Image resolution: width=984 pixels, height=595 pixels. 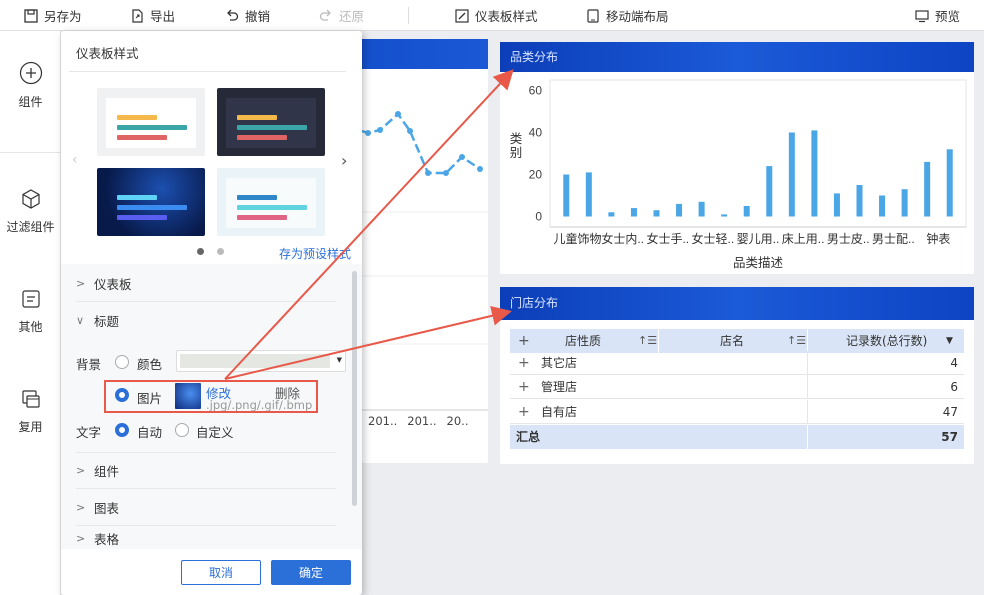 What do you see at coordinates (344, 160) in the screenshot?
I see `carousel-next-icon: ›` at bounding box center [344, 160].